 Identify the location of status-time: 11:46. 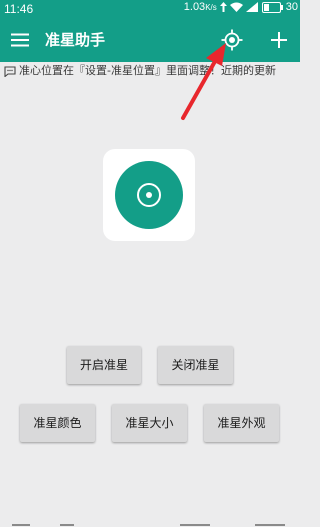
(19, 9).